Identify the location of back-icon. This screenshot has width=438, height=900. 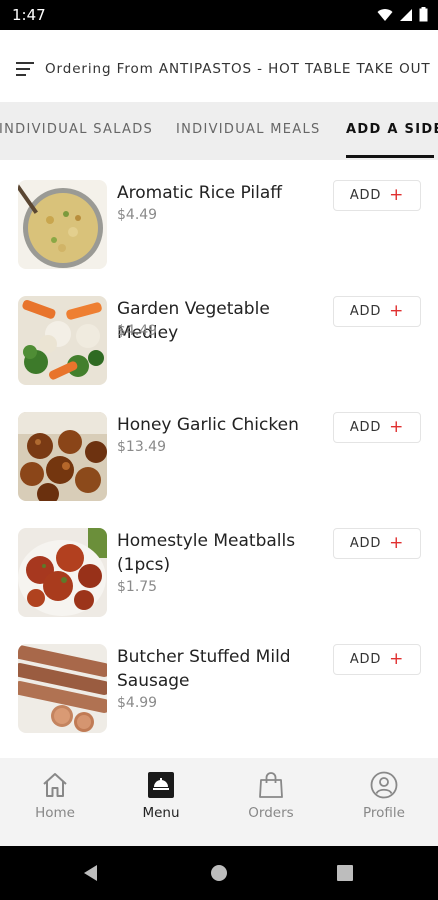
(91, 873).